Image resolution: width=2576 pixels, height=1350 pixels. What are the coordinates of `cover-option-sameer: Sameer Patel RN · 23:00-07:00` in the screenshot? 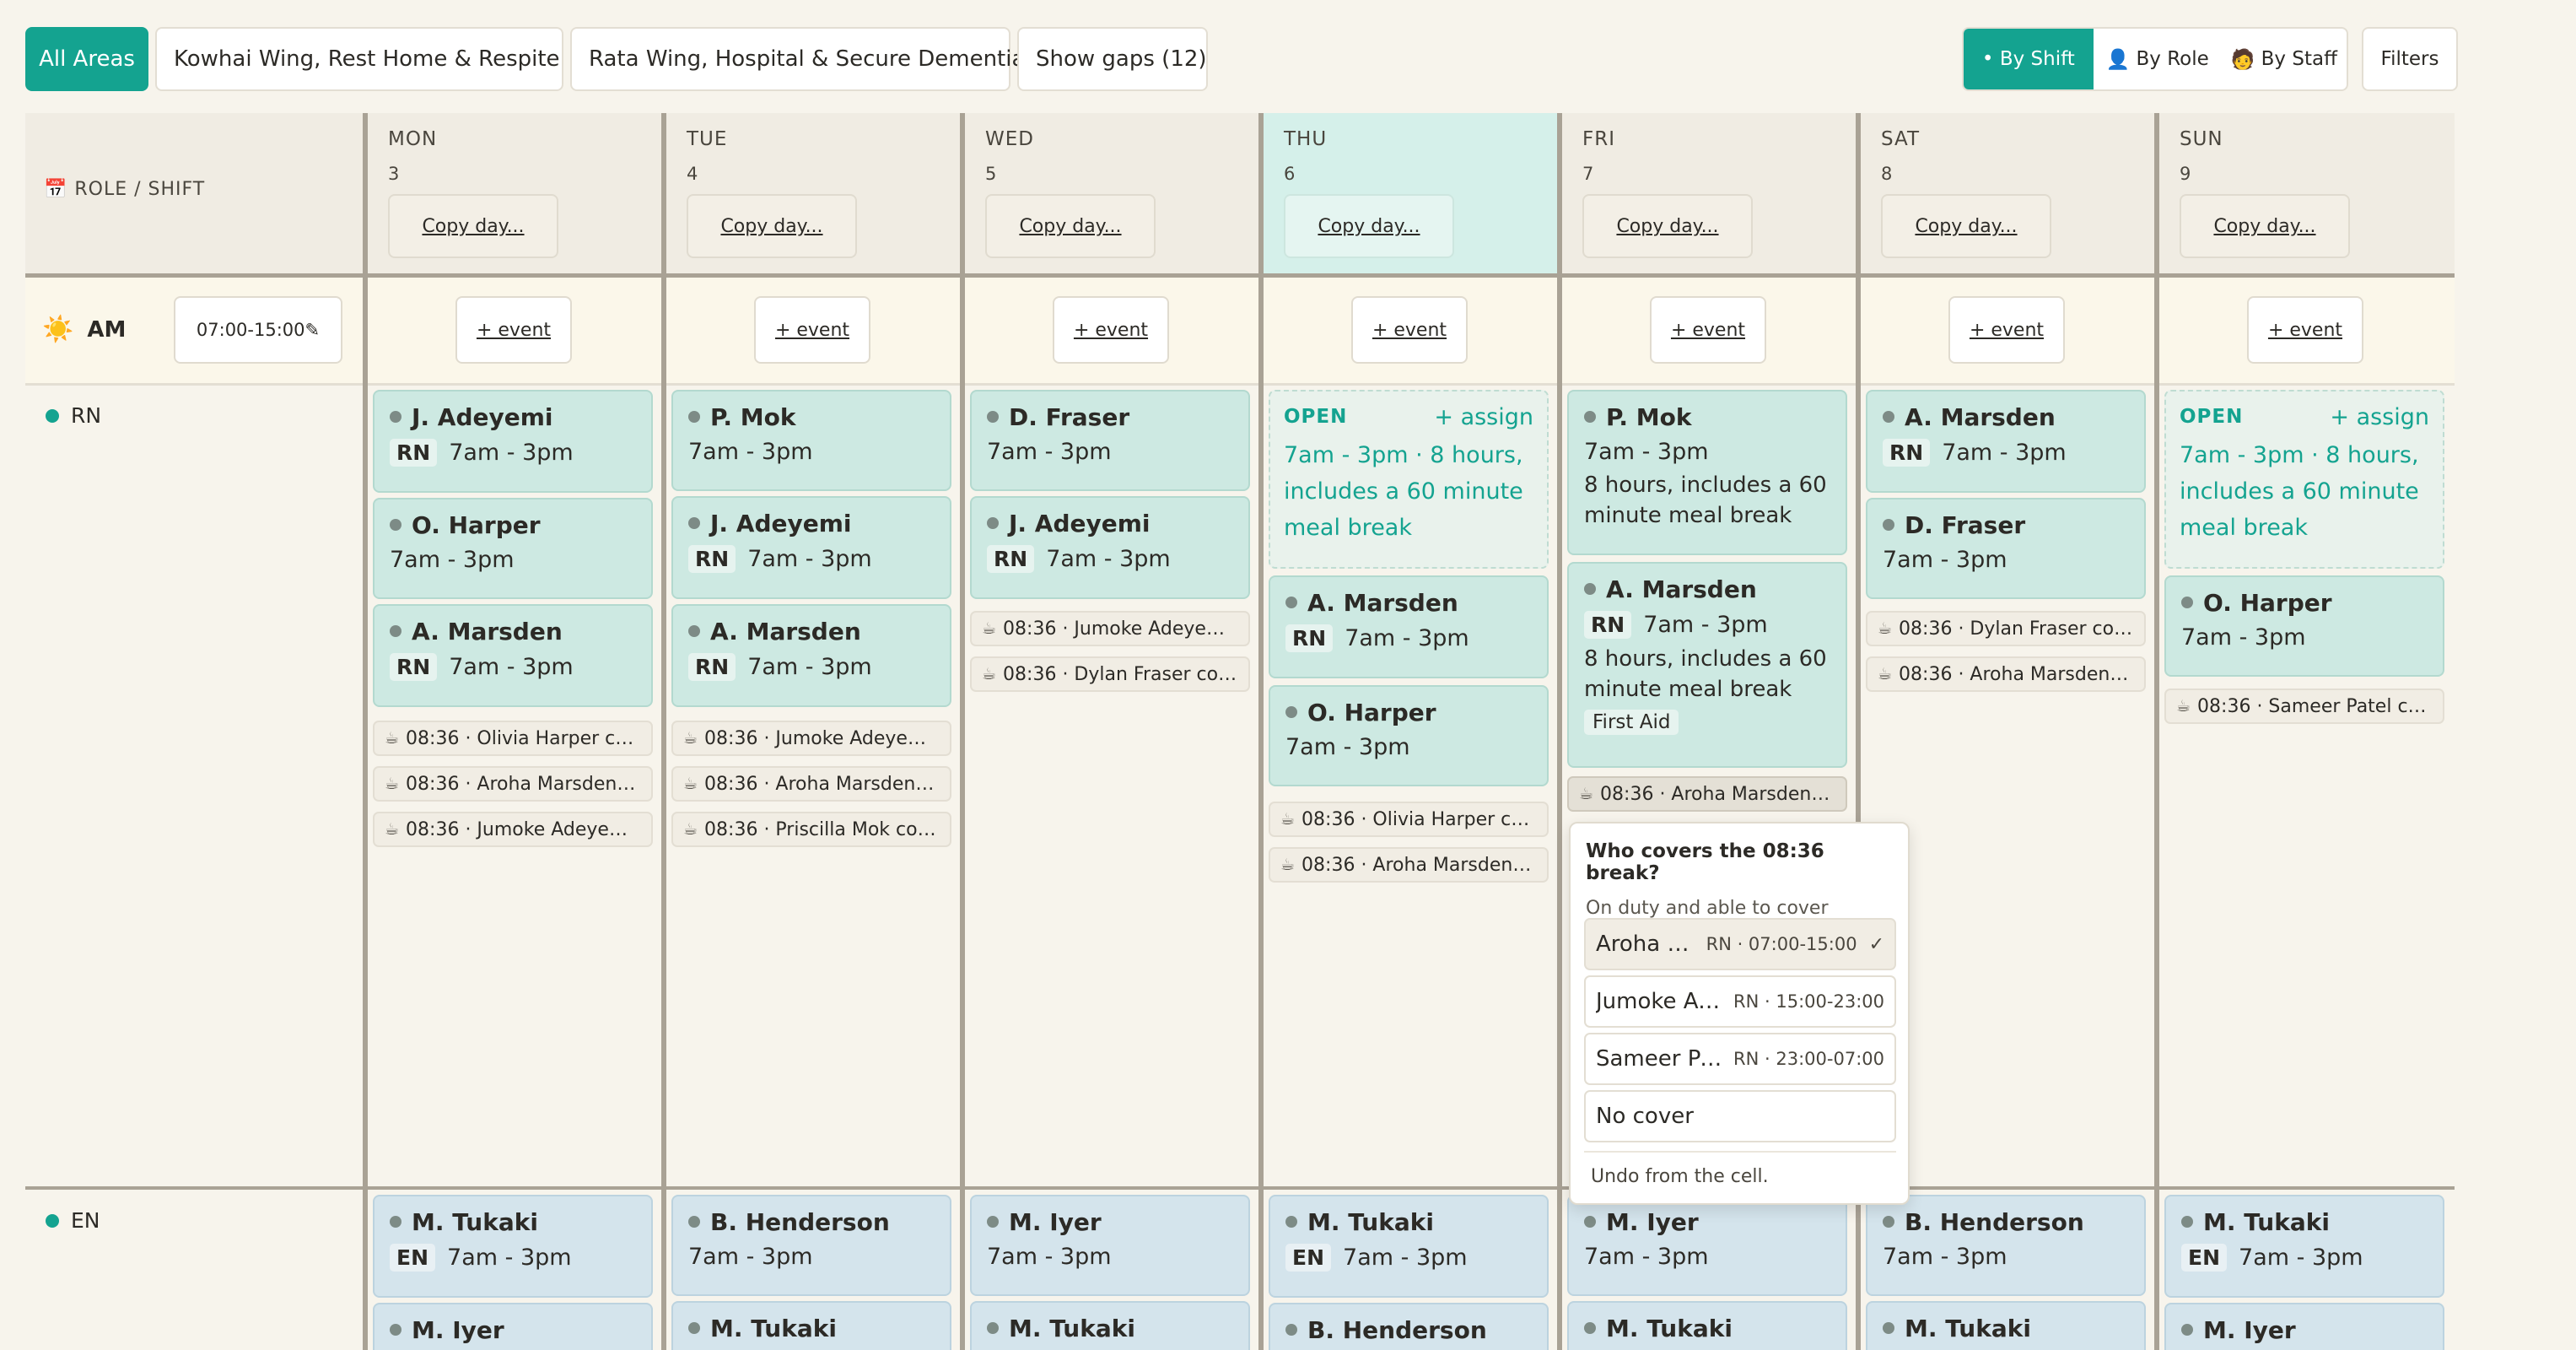 It's located at (1740, 1059).